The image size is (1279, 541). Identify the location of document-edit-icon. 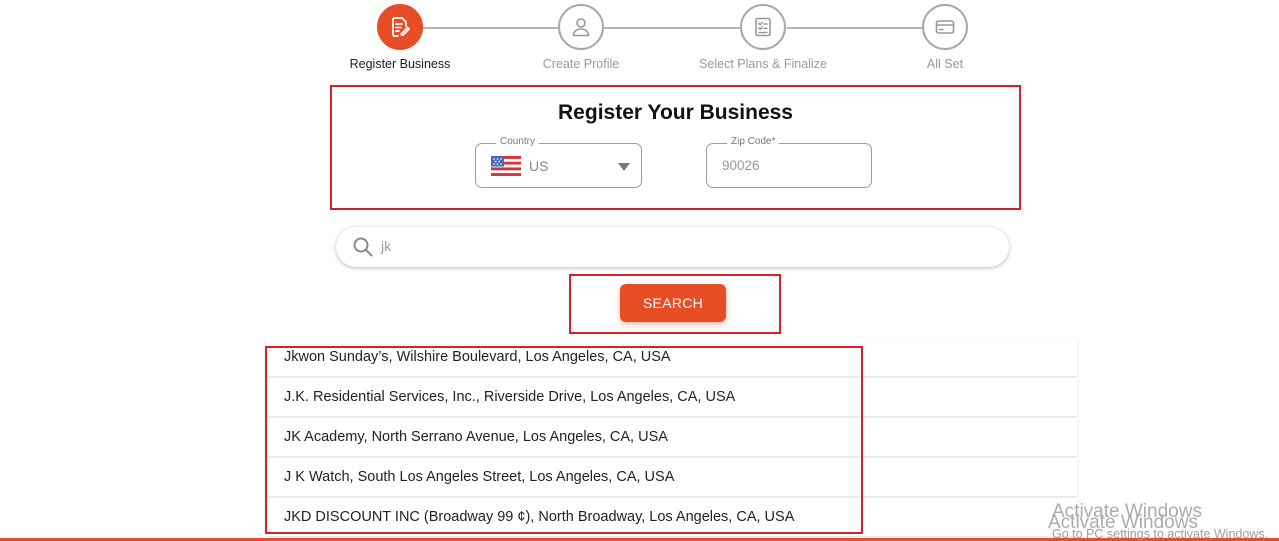
(400, 27).